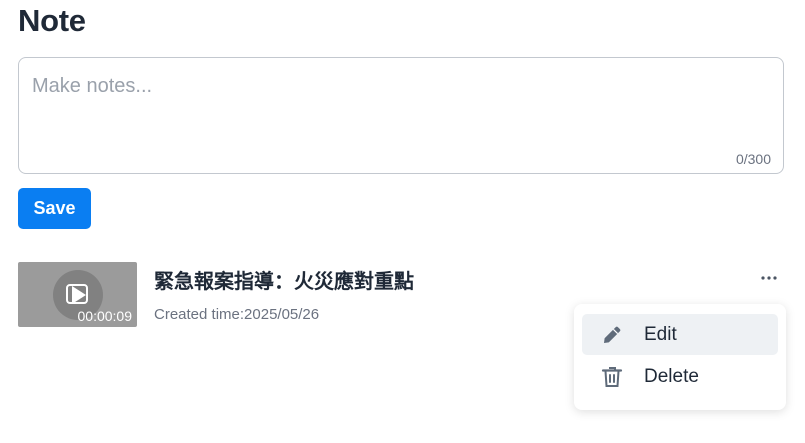 The width and height of the screenshot is (805, 443). I want to click on menu-item-label: Edit, so click(660, 334).